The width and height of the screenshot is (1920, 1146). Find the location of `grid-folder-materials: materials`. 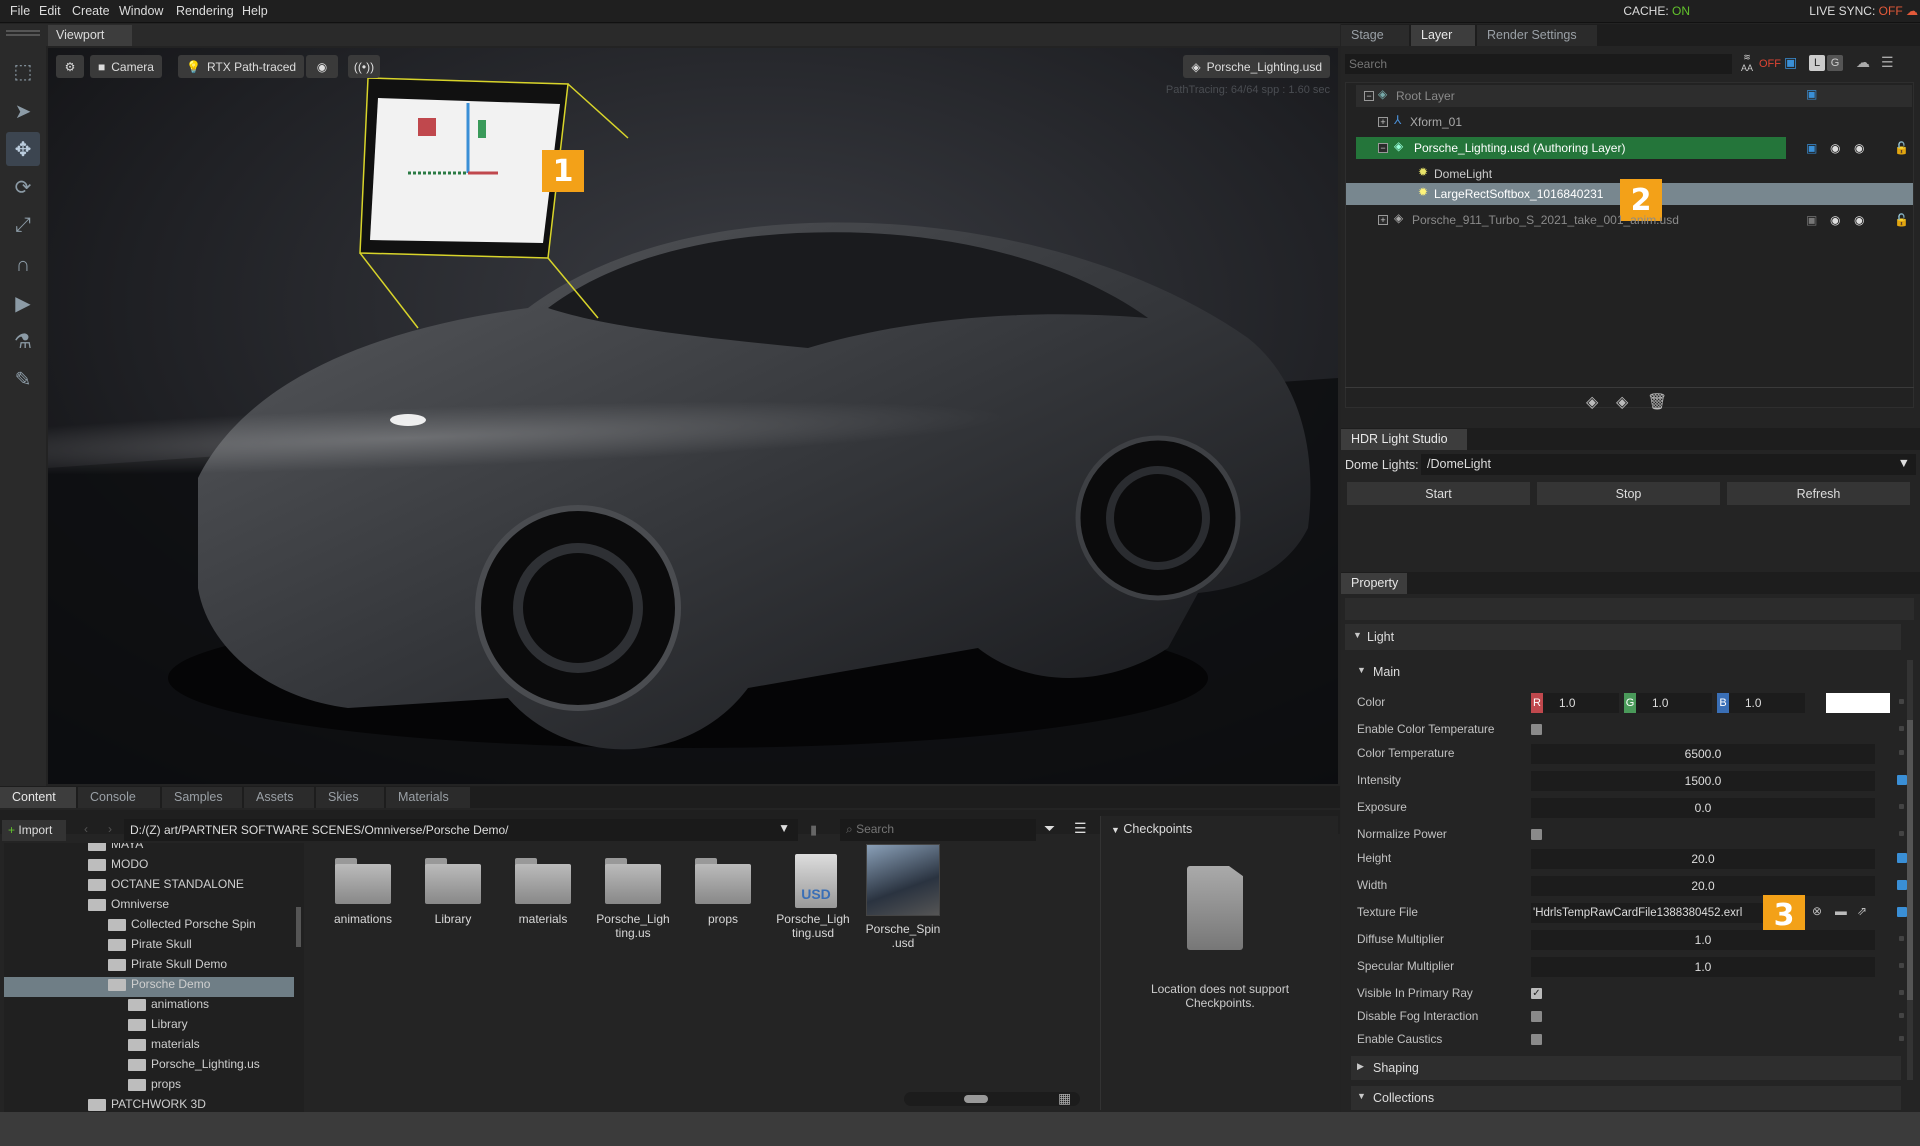

grid-folder-materials: materials is located at coordinates (543, 890).